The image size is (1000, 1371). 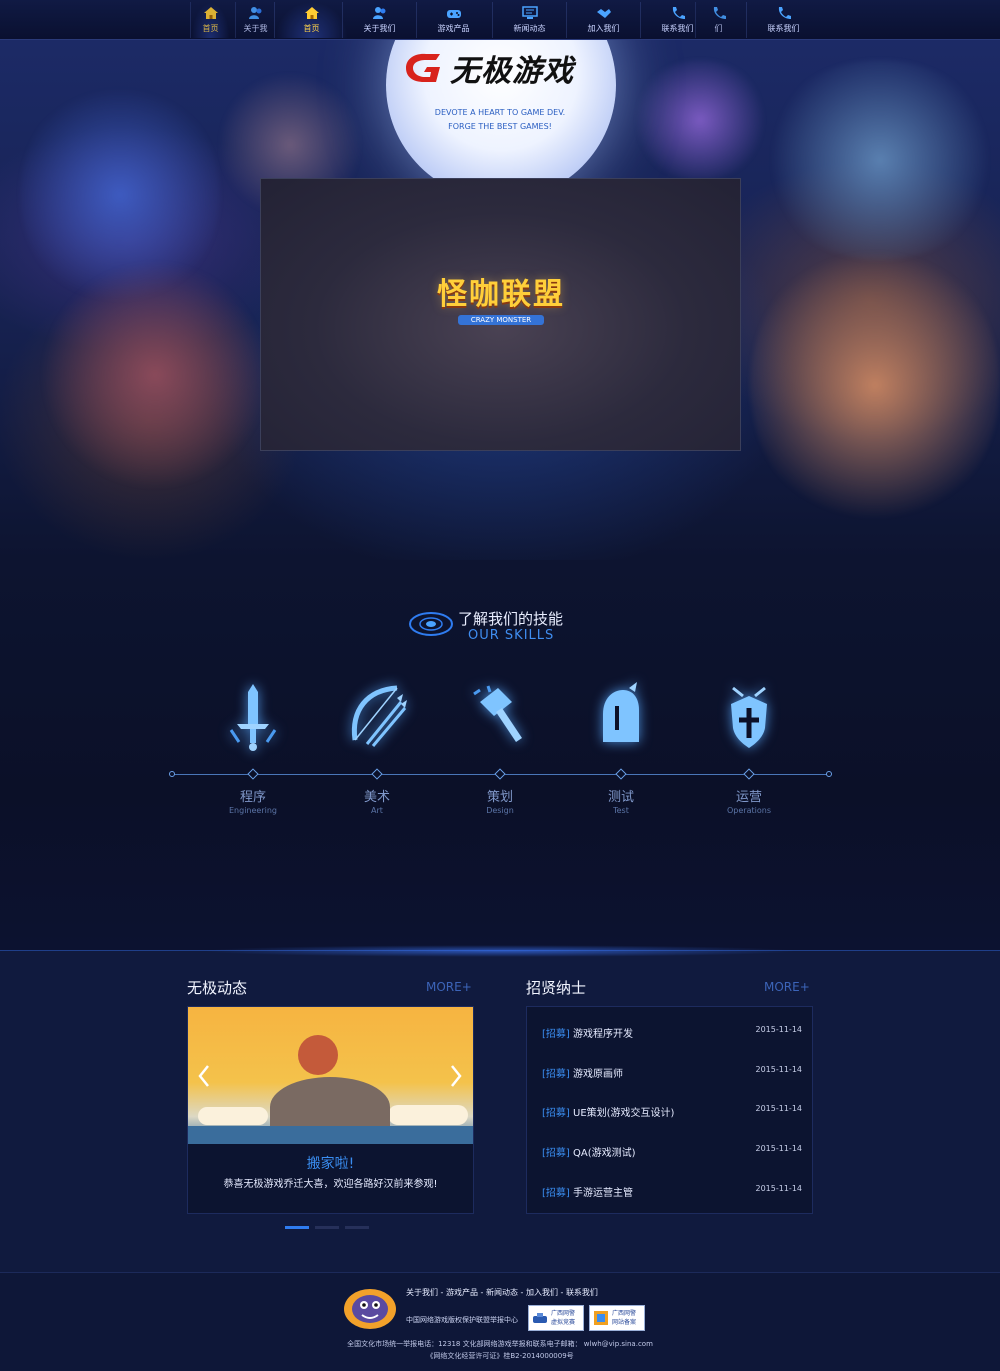 What do you see at coordinates (172, 774) in the screenshot?
I see `timeline-start` at bounding box center [172, 774].